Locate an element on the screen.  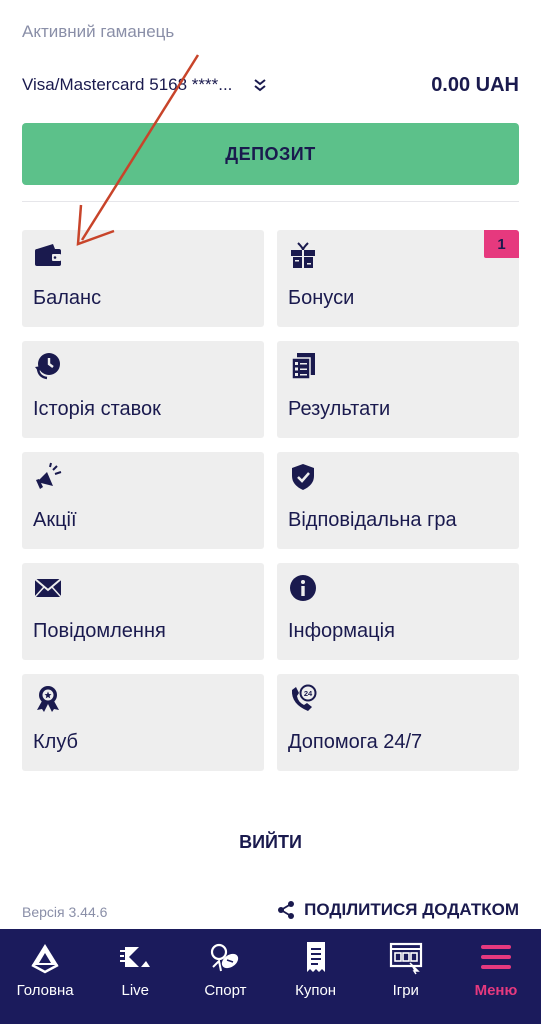
sport-icon is located at coordinates (225, 957).